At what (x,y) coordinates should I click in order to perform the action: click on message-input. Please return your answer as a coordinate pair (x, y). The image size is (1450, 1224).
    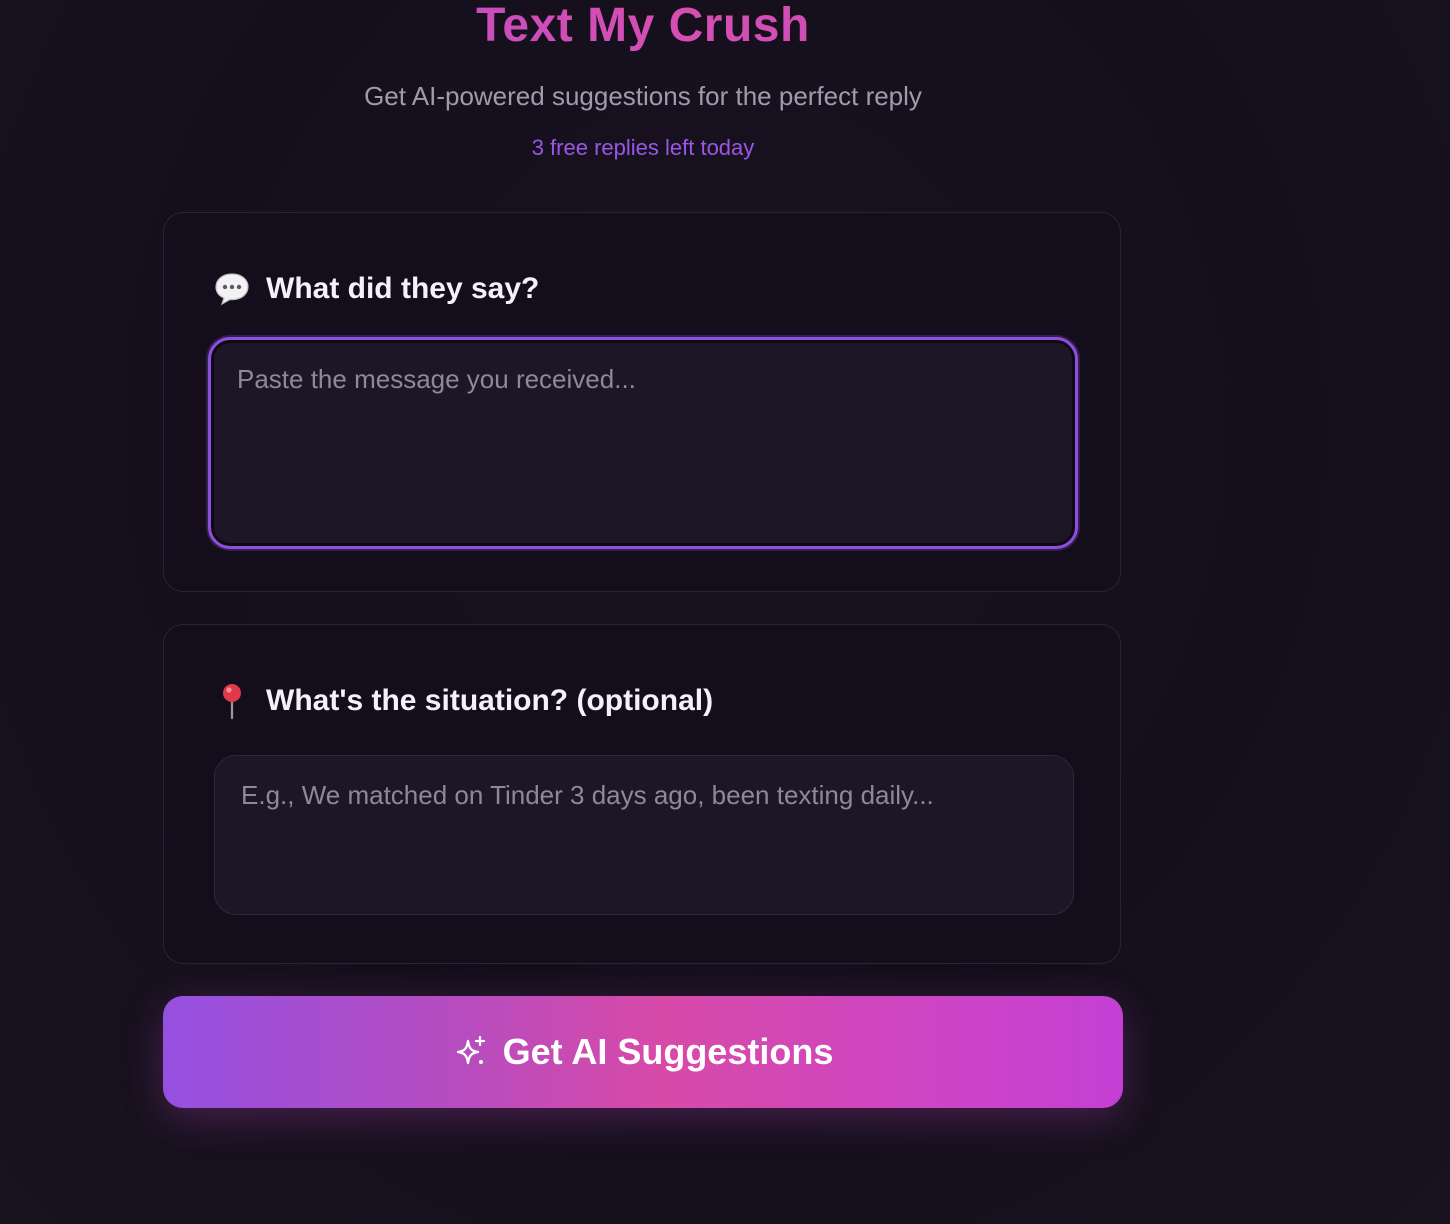
    Looking at the image, I should click on (643, 443).